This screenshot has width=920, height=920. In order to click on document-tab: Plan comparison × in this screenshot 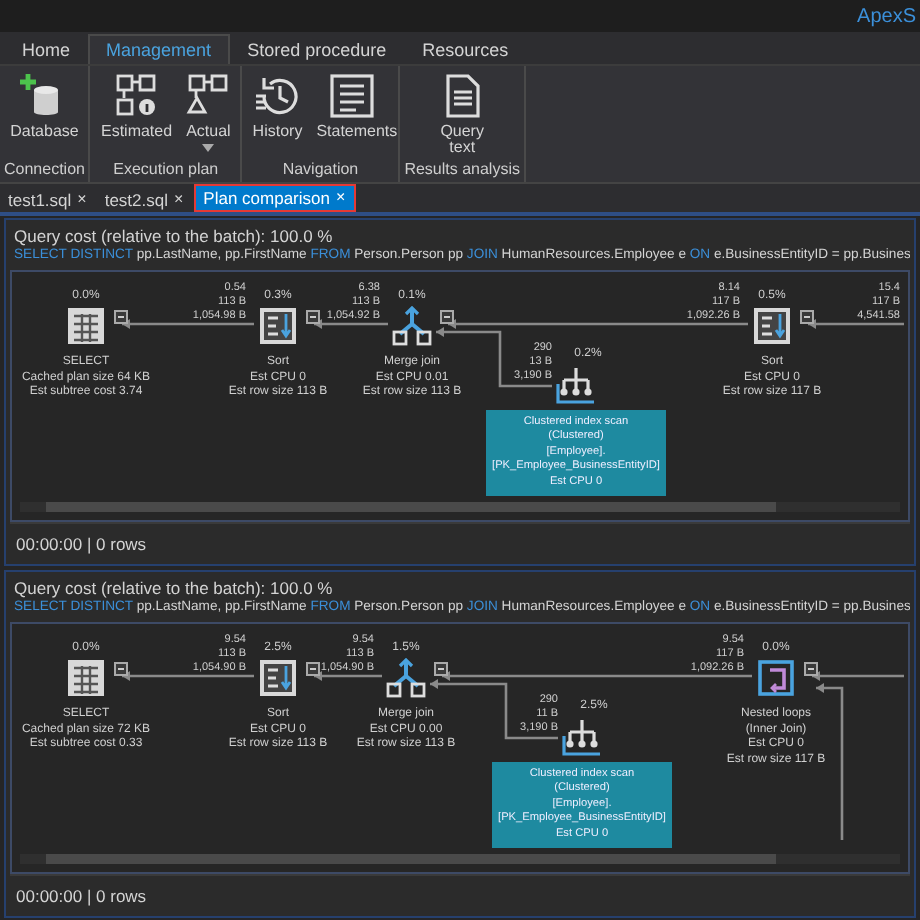, I will do `click(274, 197)`.